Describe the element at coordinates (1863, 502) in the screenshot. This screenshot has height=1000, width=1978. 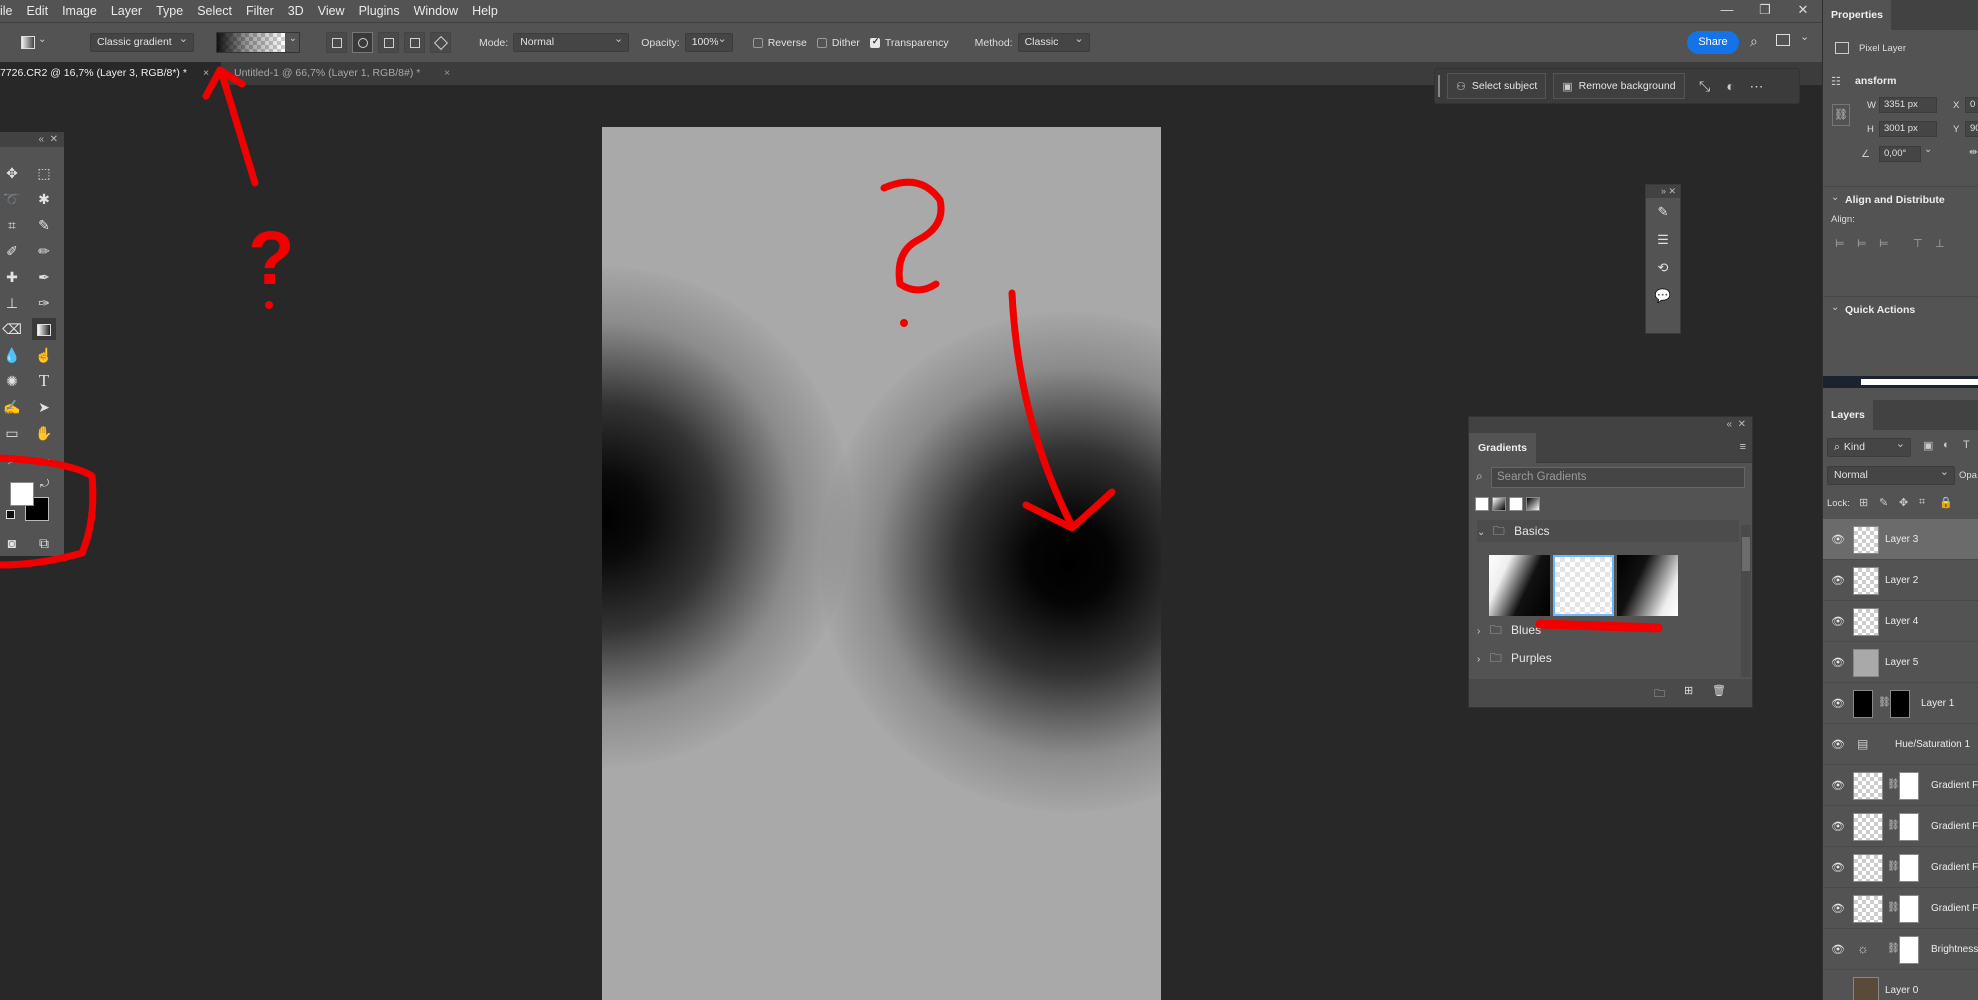
I see `lock-transparent-icon: ⊞` at that location.